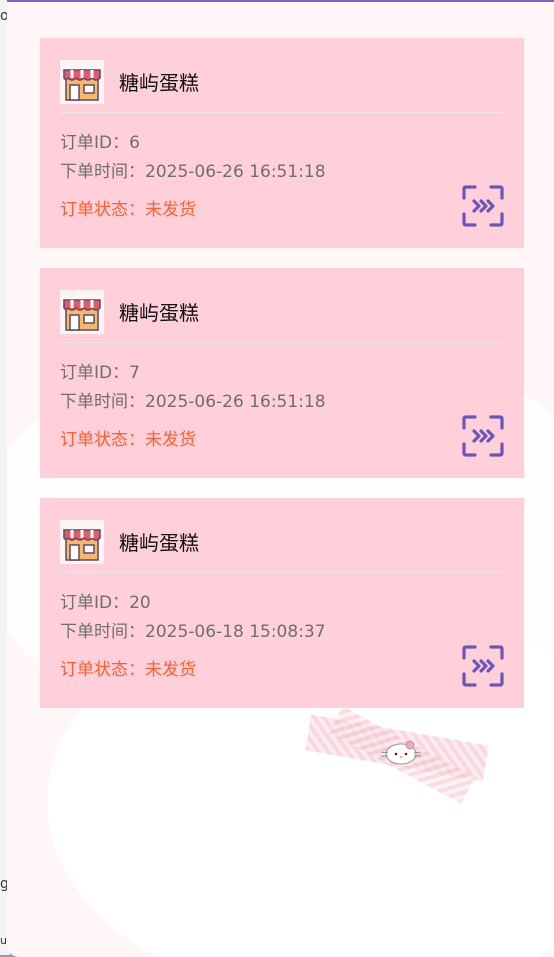  I want to click on order-id-row: 订单ID：20, so click(105, 600).